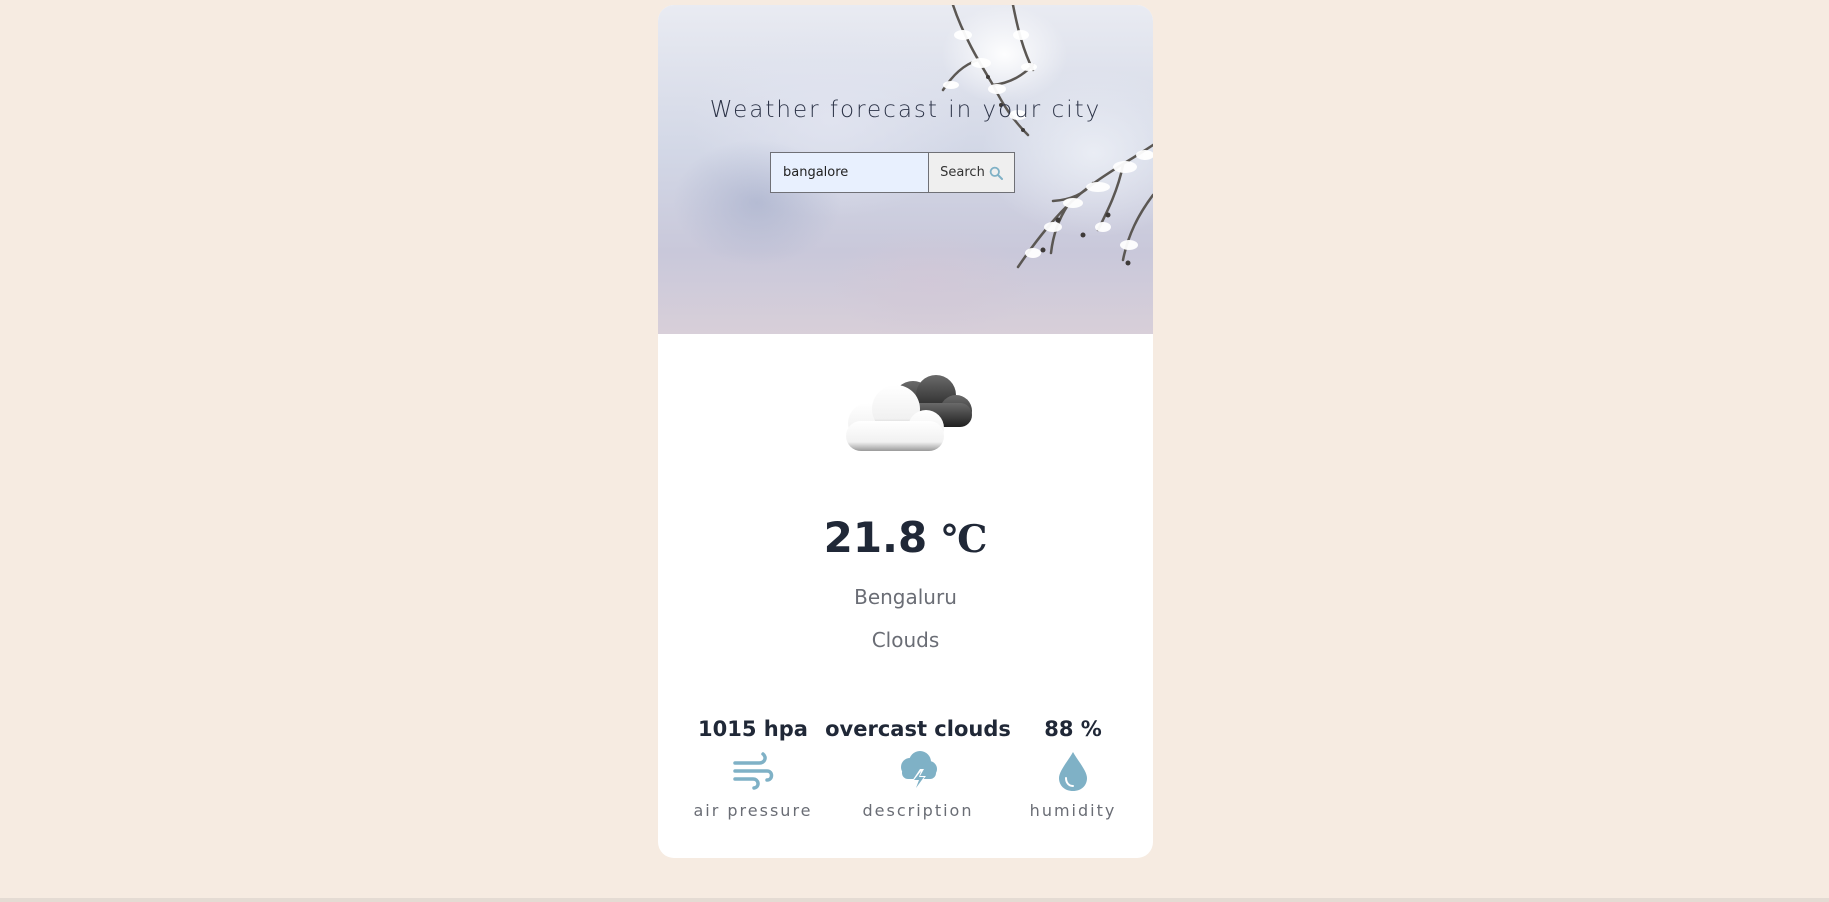 This screenshot has height=902, width=1829. Describe the element at coordinates (753, 771) in the screenshot. I see `wind-icon` at that location.